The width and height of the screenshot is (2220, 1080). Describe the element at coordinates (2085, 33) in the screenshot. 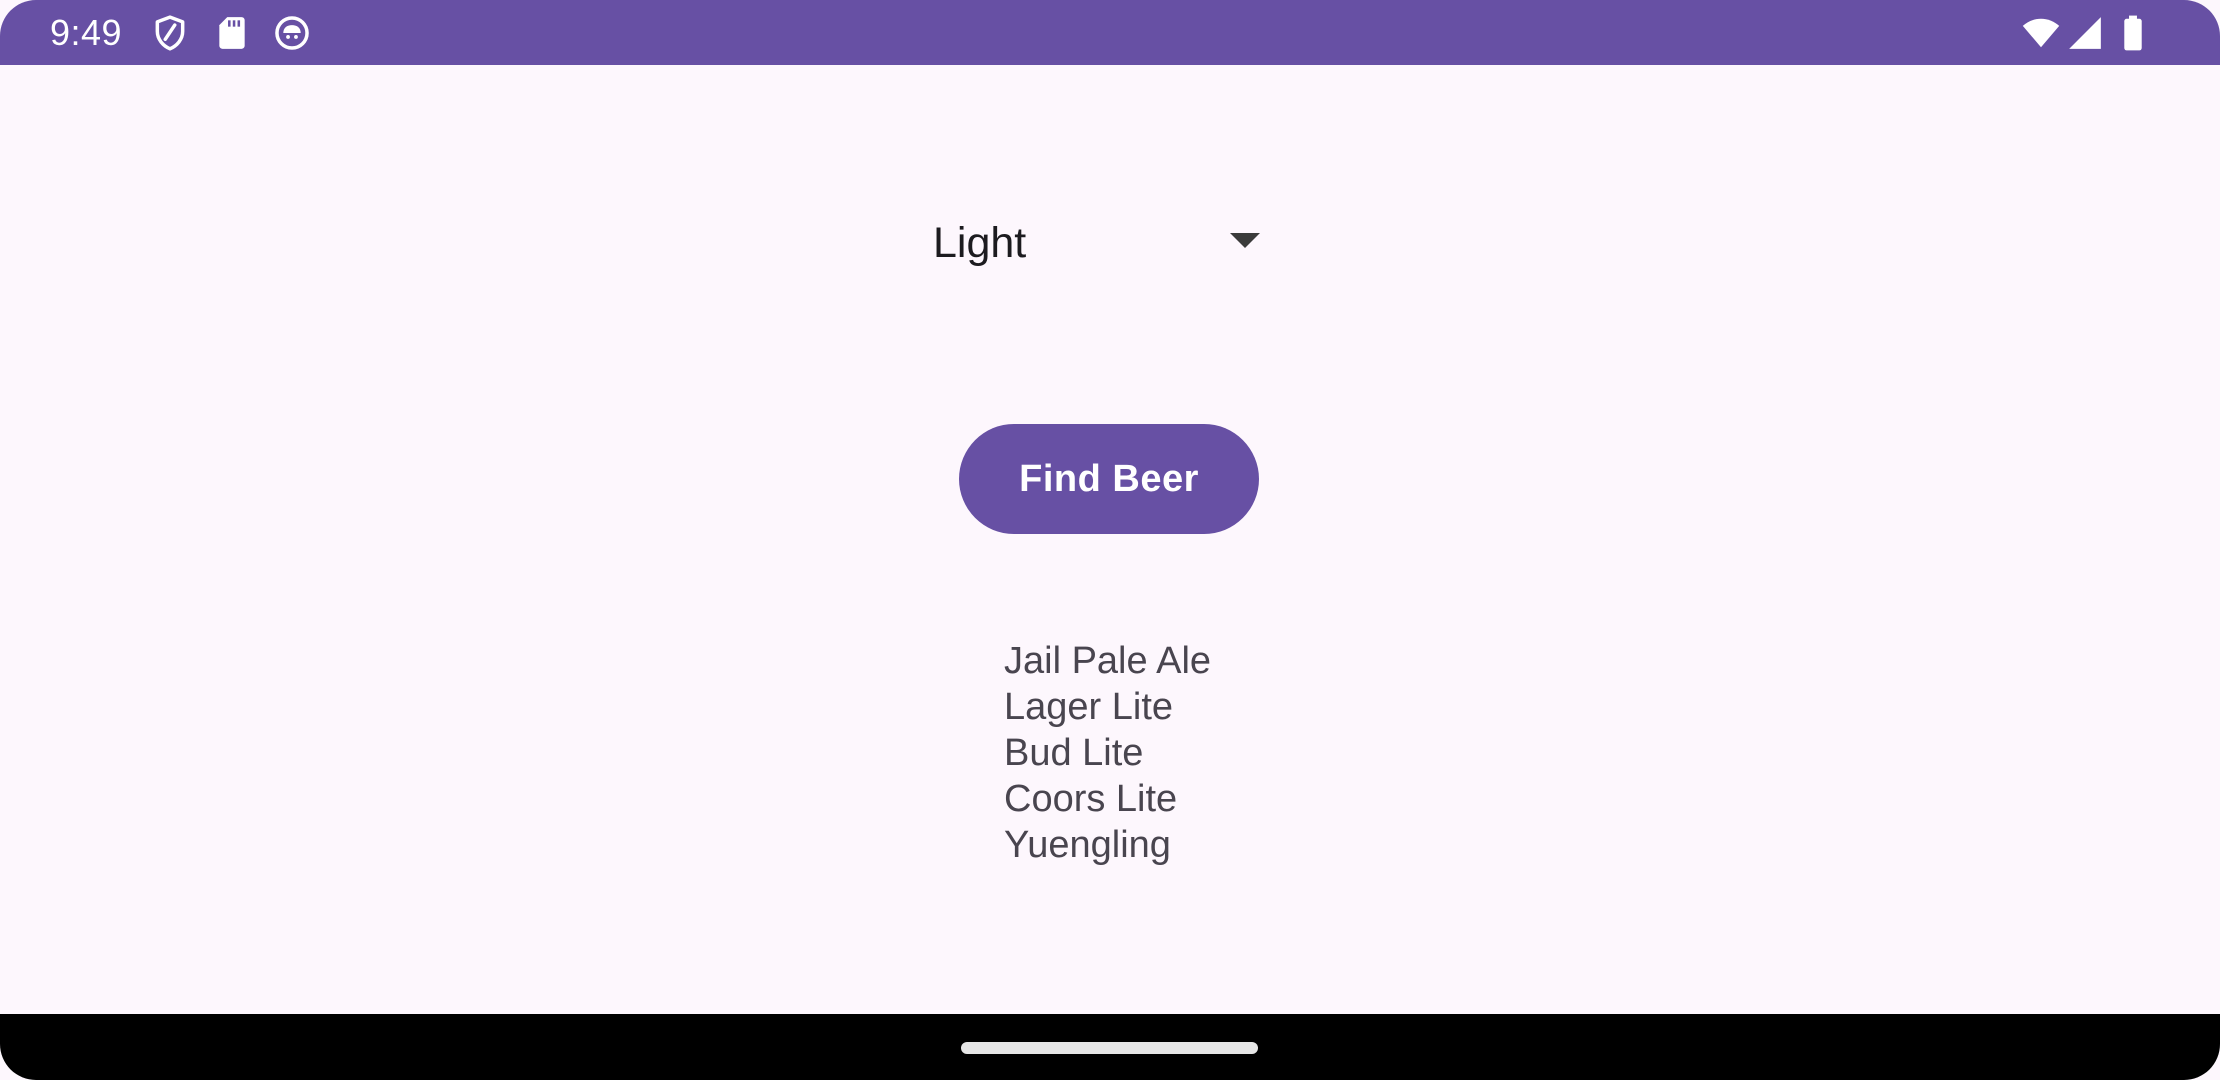

I see `cell-signal-icon` at that location.